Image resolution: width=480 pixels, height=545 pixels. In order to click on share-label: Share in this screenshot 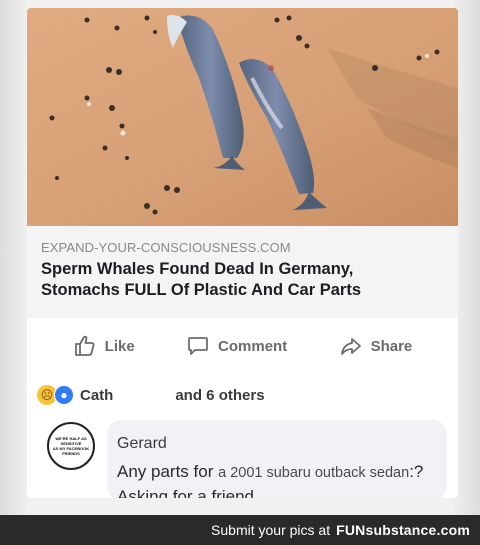, I will do `click(391, 346)`.